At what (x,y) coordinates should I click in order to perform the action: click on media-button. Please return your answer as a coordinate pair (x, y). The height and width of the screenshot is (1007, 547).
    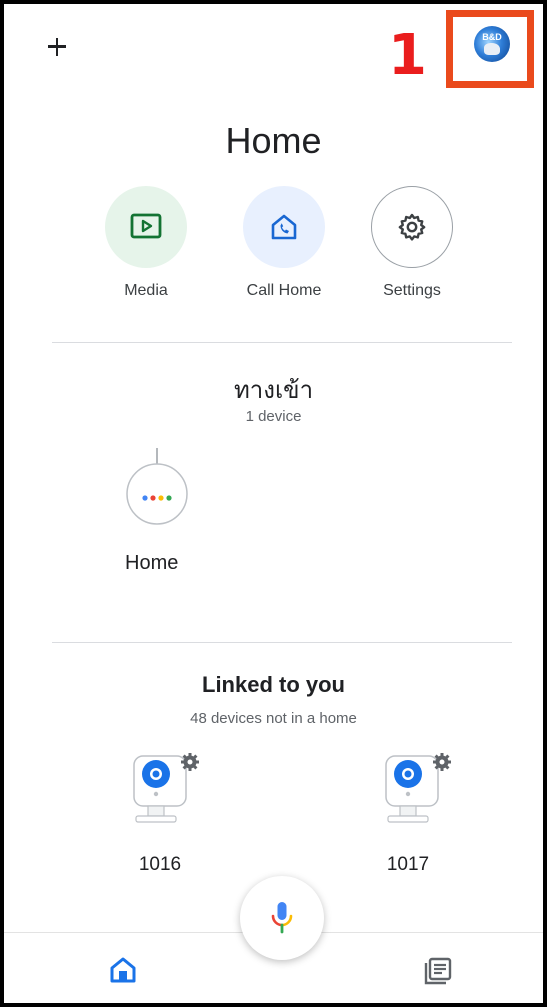
    Looking at the image, I should click on (146, 227).